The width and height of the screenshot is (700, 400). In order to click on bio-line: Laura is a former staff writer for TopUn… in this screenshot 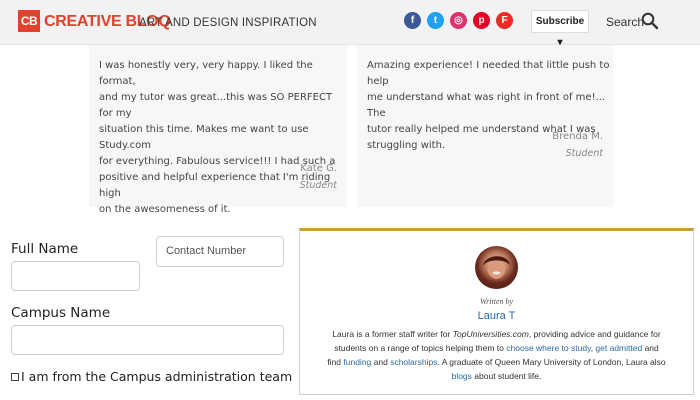, I will do `click(496, 334)`.